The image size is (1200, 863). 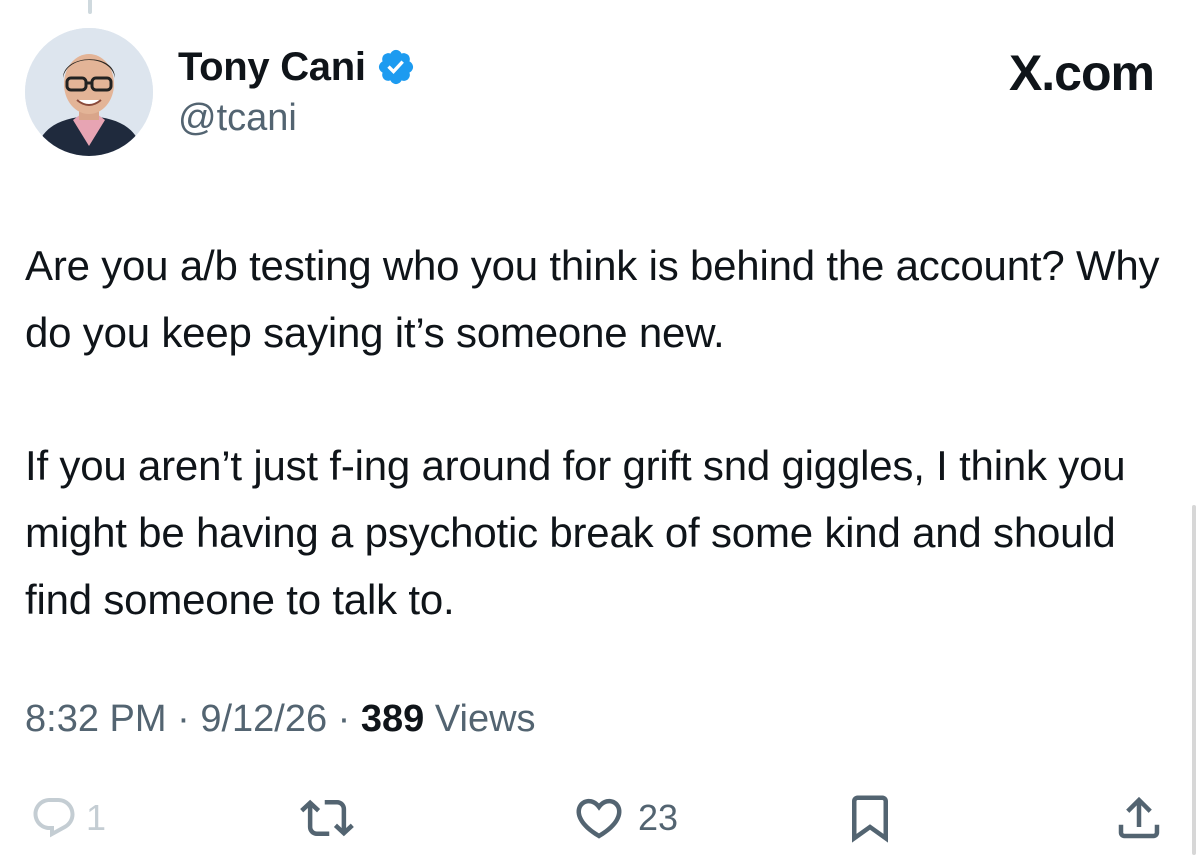 I want to click on tweet-date: 9/12/26, so click(x=263, y=719).